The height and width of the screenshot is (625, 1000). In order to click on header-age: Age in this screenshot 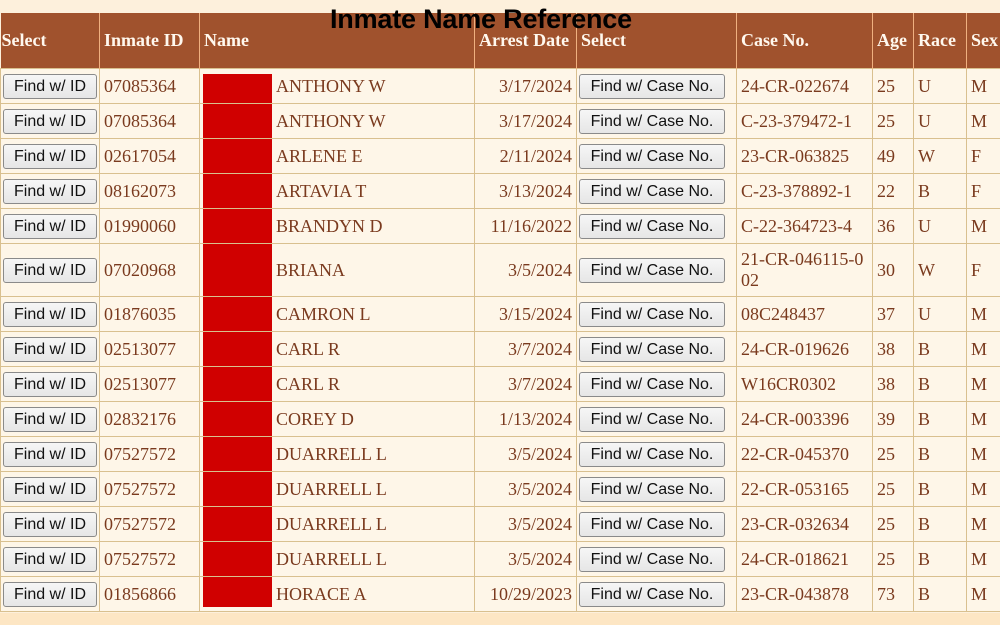, I will do `click(893, 41)`.